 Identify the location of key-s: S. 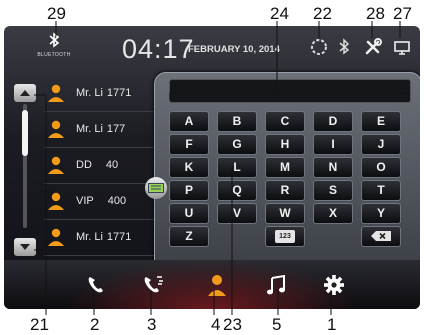
(333, 190).